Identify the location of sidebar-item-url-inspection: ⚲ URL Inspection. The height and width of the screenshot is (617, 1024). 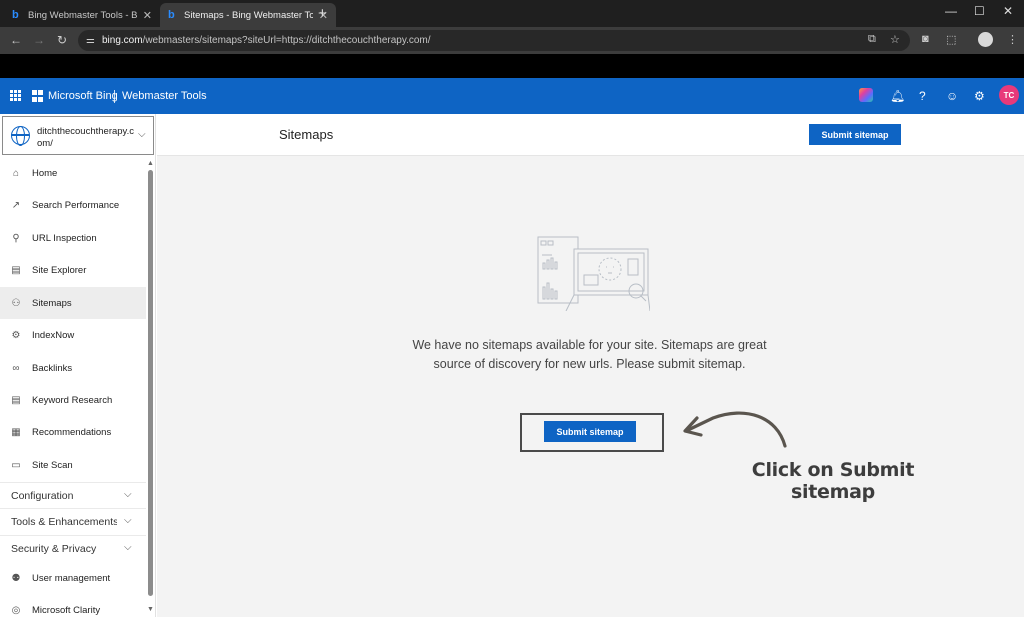
(73, 238).